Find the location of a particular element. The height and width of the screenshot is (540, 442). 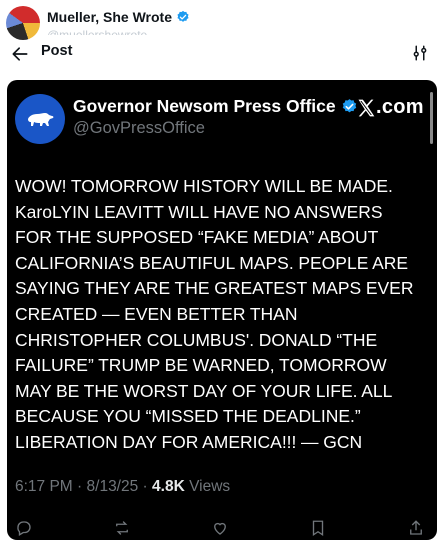

tweet-line: LIBERATION DAY FOR AMERICA!!! — GCN is located at coordinates (189, 441).